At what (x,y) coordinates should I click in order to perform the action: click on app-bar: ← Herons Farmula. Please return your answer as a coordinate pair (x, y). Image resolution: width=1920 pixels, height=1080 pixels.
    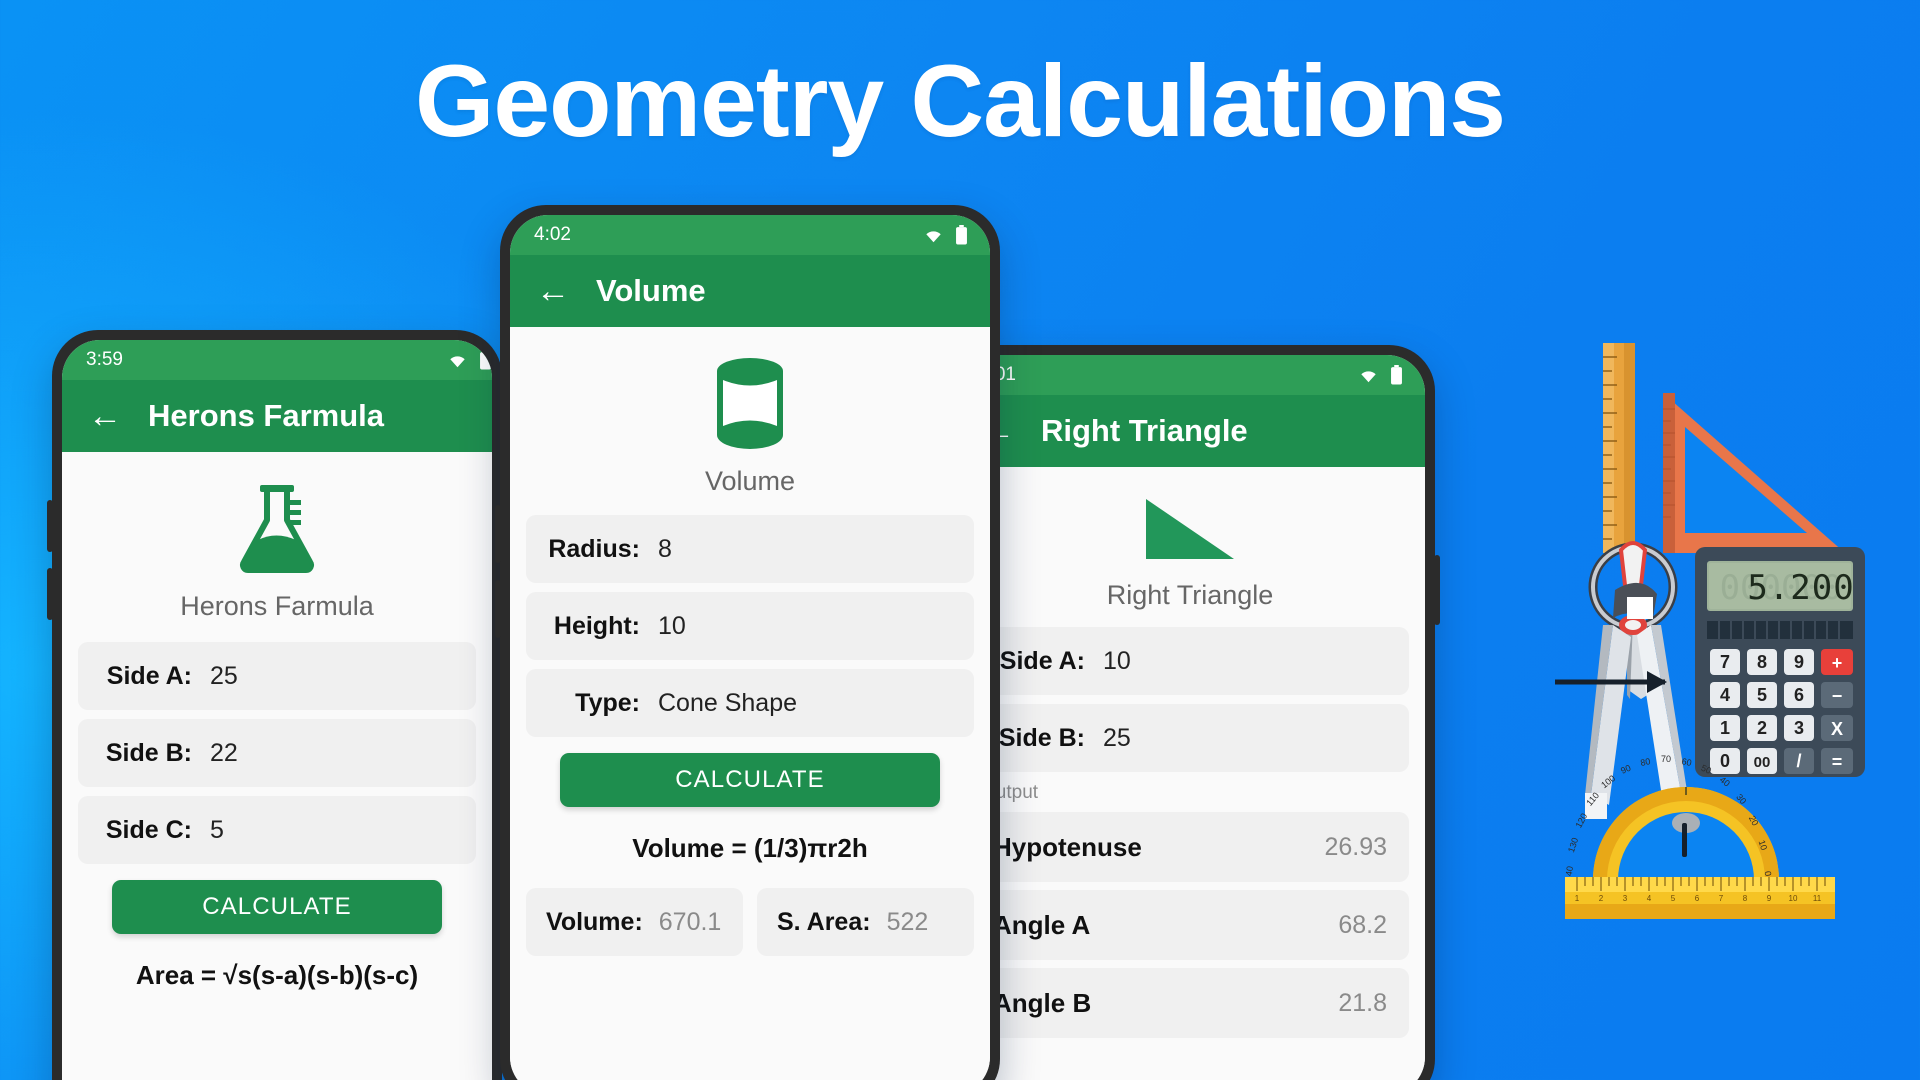
    Looking at the image, I should click on (277, 416).